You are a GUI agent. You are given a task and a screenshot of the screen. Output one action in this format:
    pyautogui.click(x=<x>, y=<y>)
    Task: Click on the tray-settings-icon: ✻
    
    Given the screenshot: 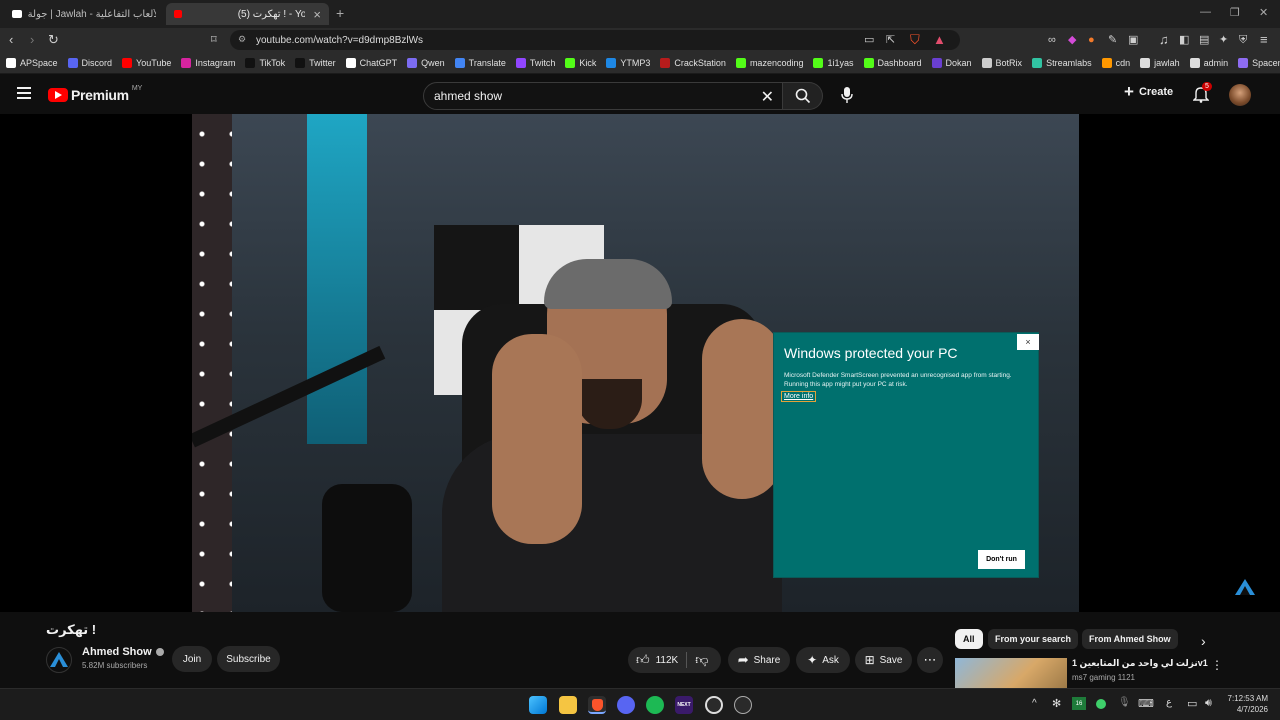 What is the action you would take?
    pyautogui.click(x=1056, y=703)
    